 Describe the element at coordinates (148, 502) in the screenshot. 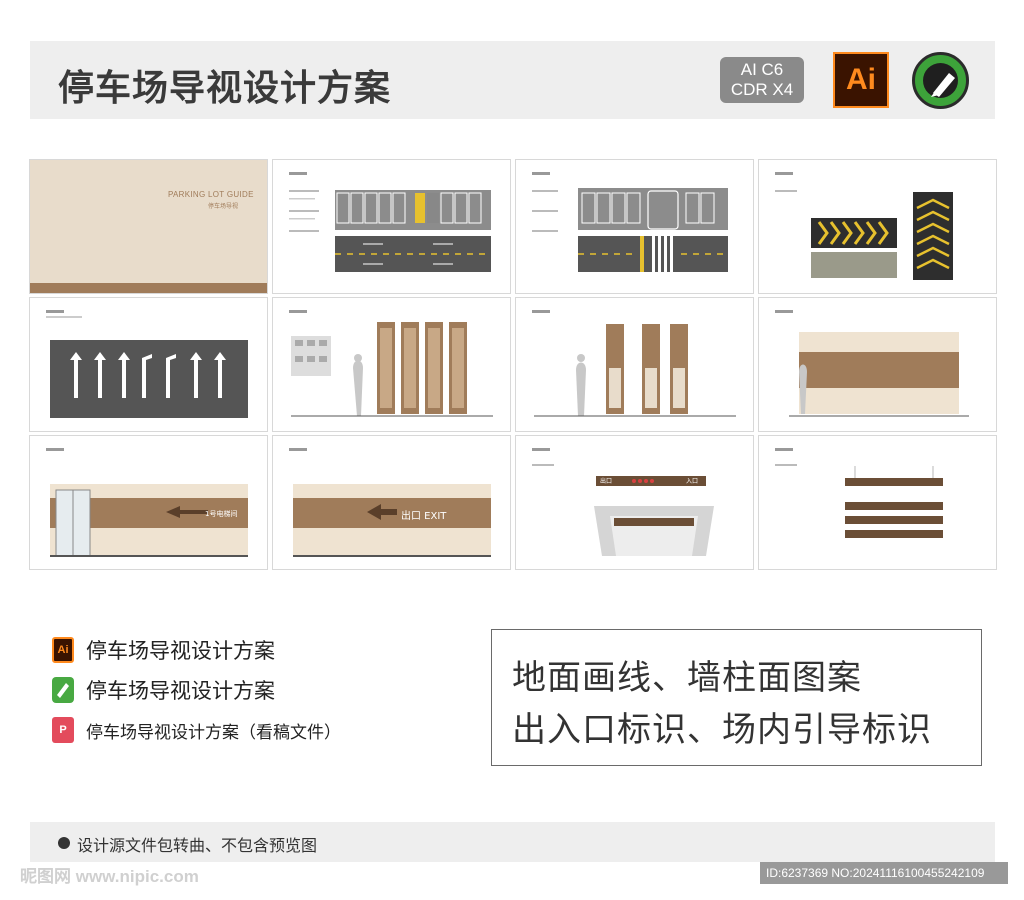

I see `preview-elevator-wall: 1号电梯间` at that location.